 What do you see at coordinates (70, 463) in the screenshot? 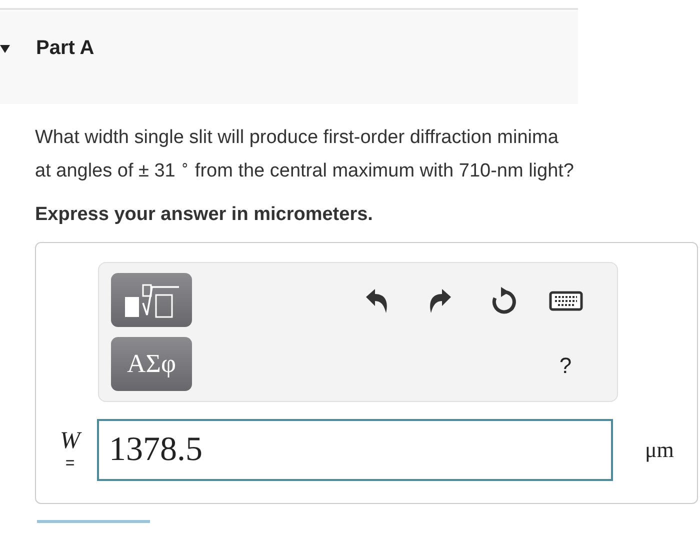
I see `equals-sign: =` at bounding box center [70, 463].